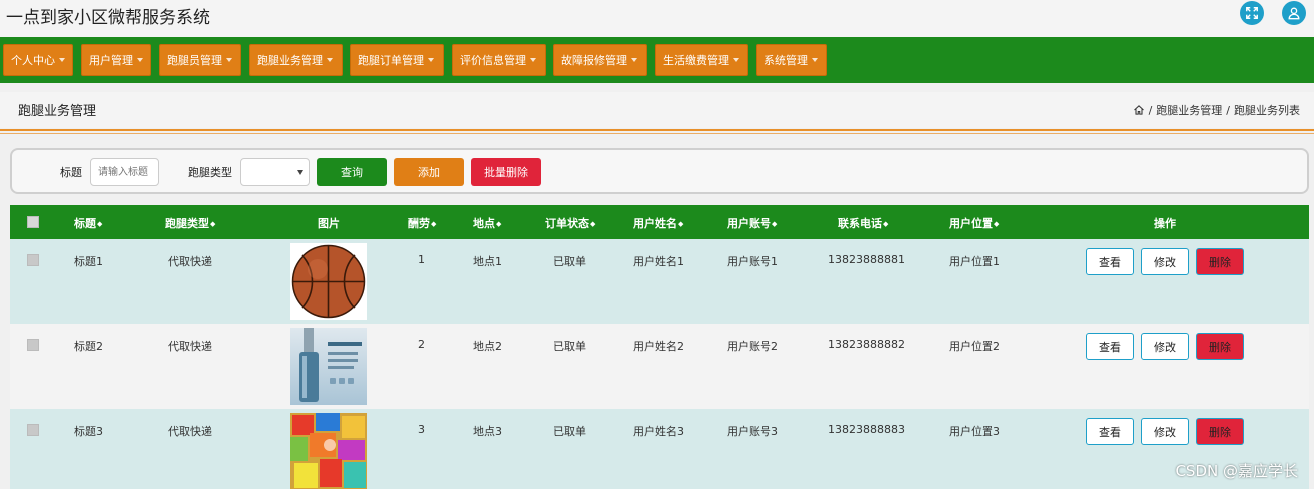 This screenshot has height=489, width=1314. I want to click on home-icon, so click(1139, 110).